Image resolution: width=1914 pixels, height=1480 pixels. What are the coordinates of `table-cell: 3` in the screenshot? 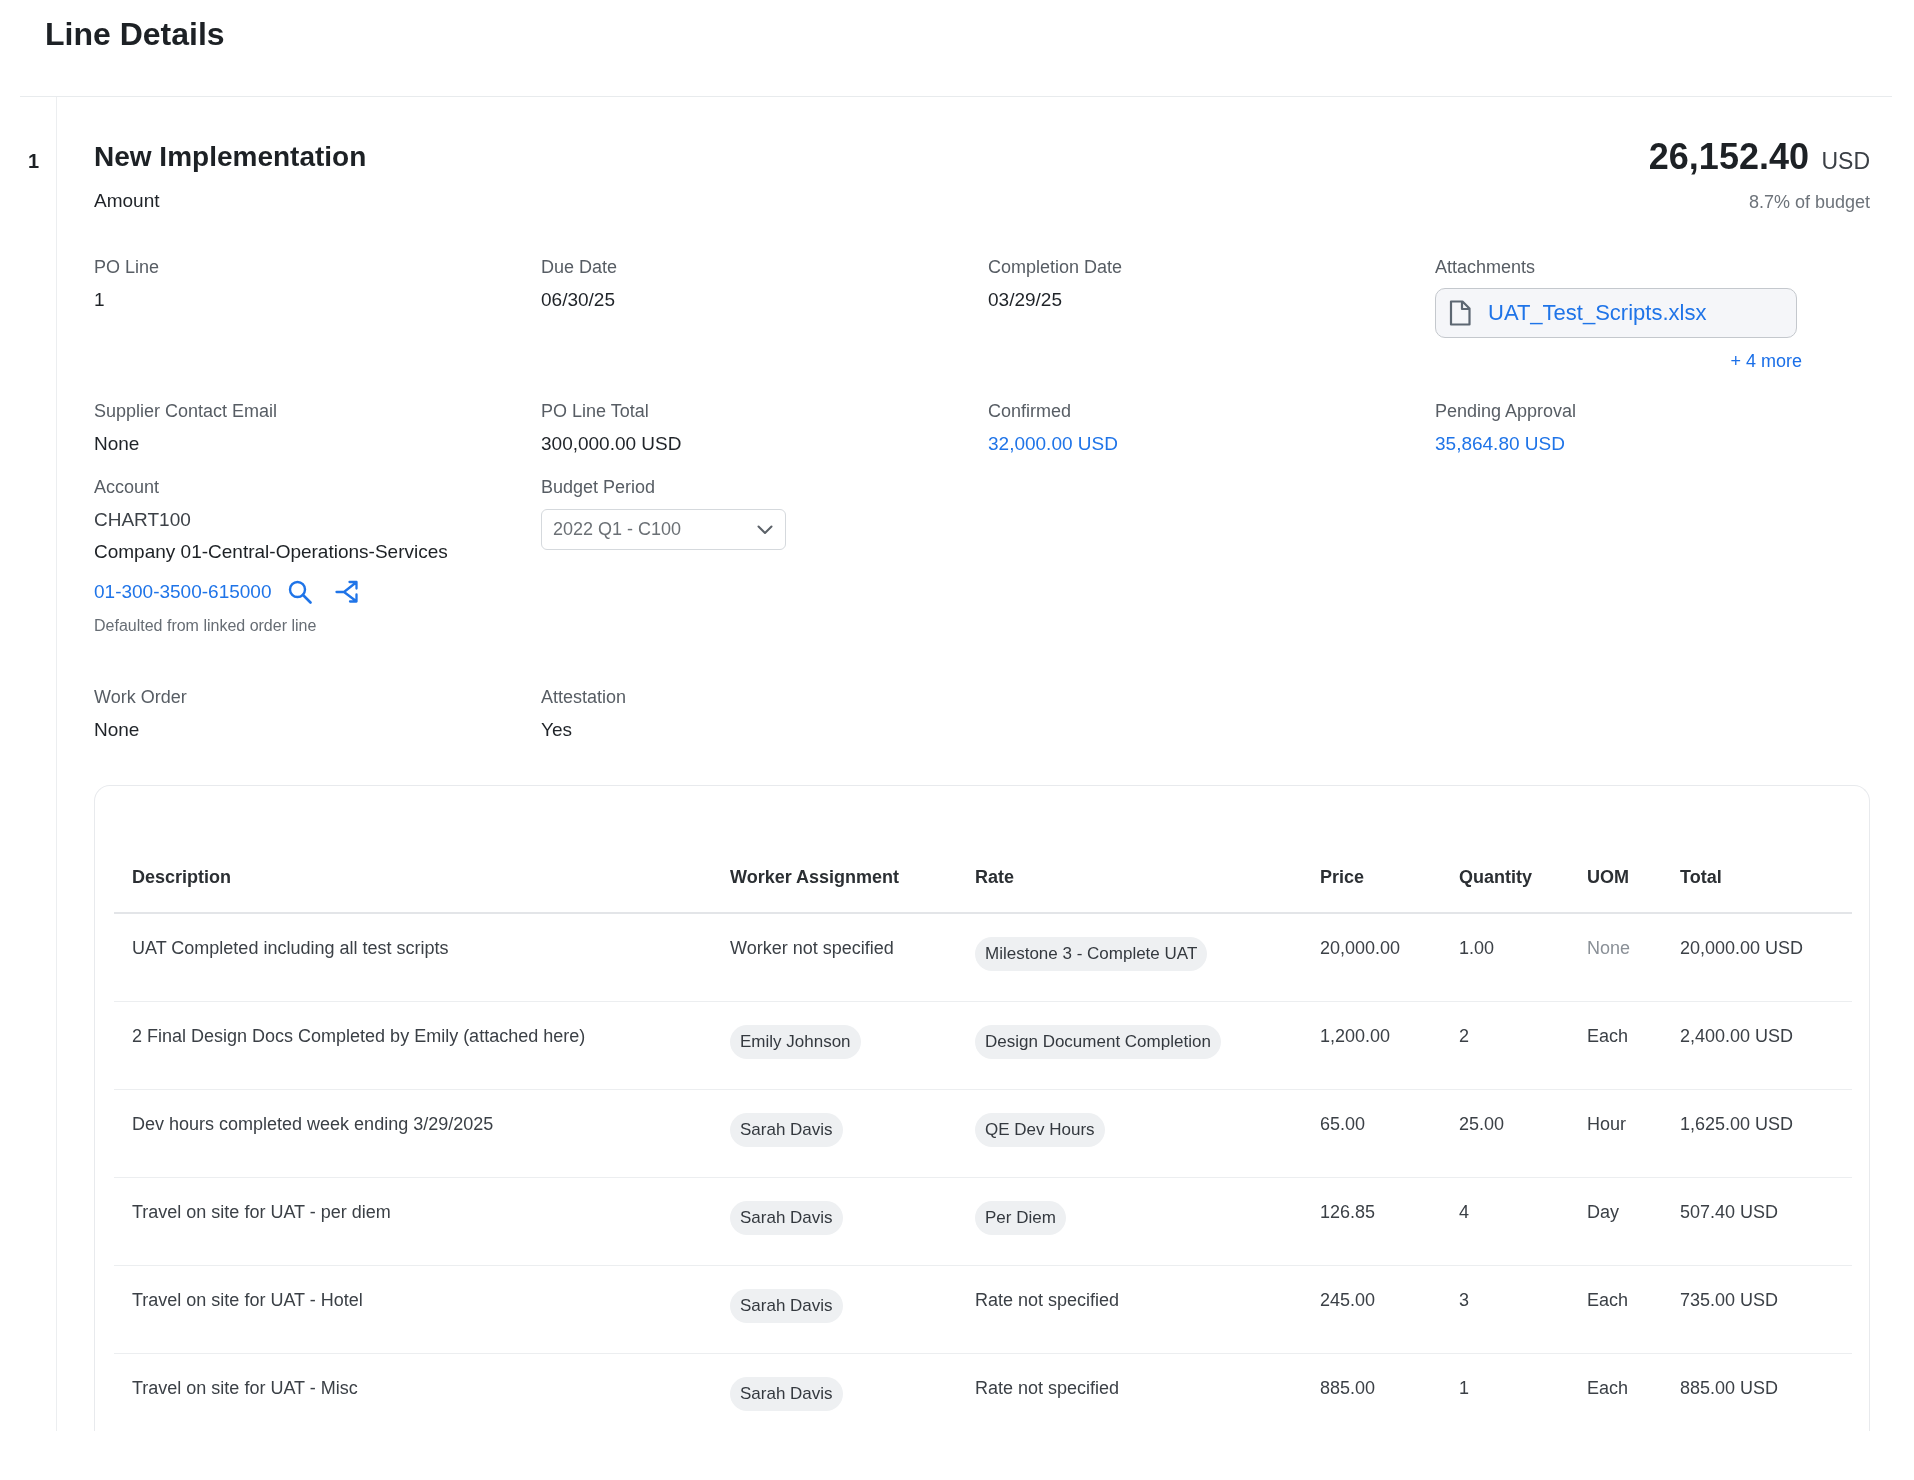 It's located at (1464, 1300).